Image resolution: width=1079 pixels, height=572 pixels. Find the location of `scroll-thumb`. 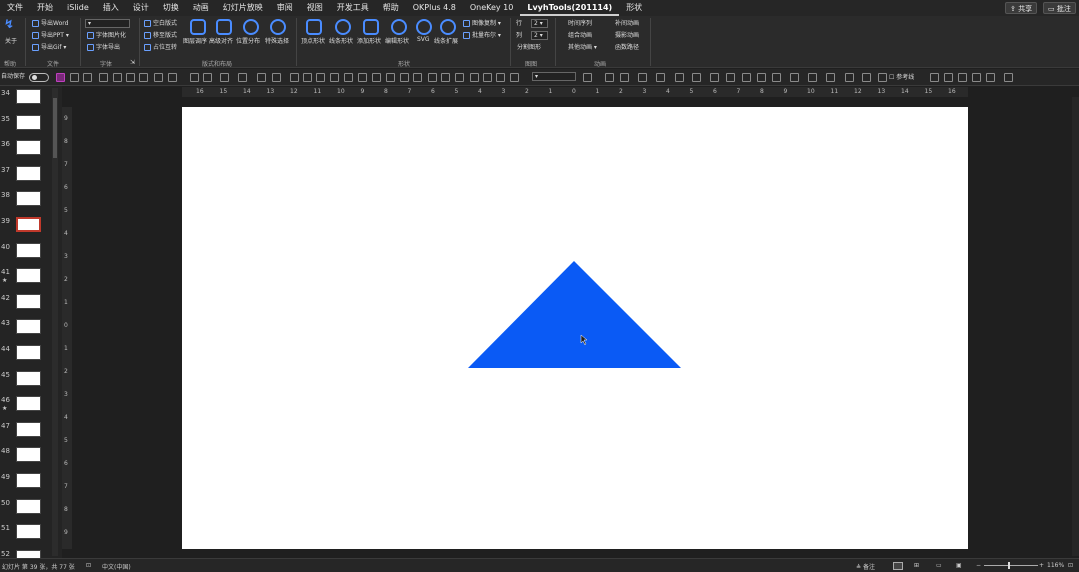

scroll-thumb is located at coordinates (55, 128).